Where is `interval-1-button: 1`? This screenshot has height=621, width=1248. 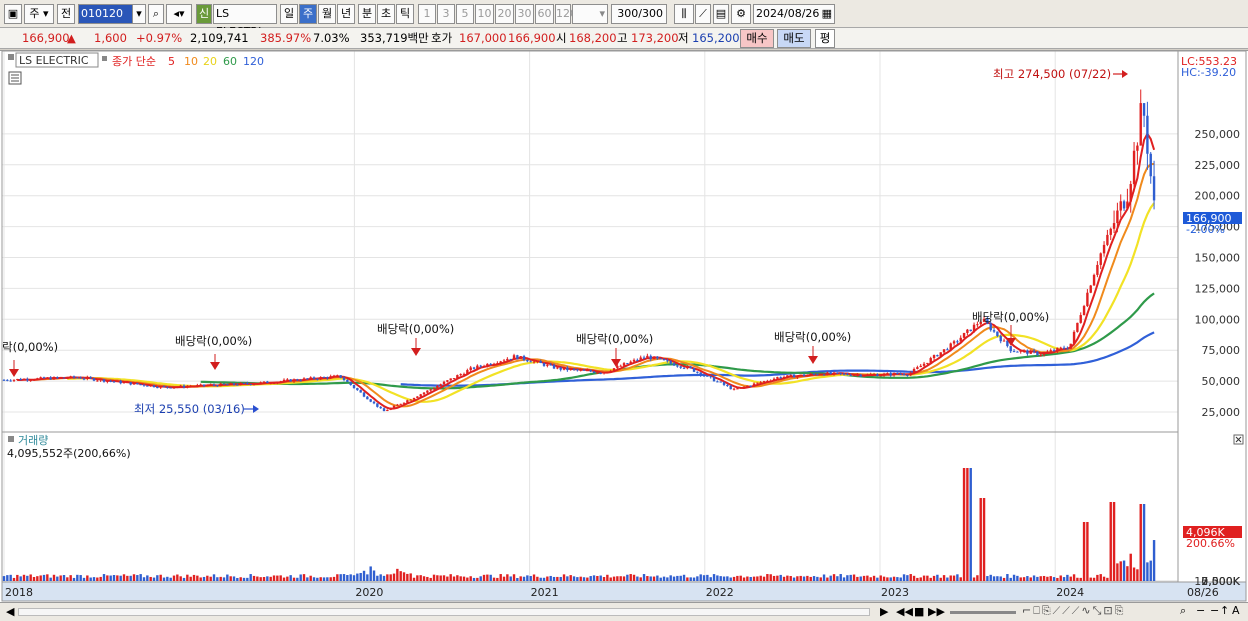 interval-1-button: 1 is located at coordinates (427, 14).